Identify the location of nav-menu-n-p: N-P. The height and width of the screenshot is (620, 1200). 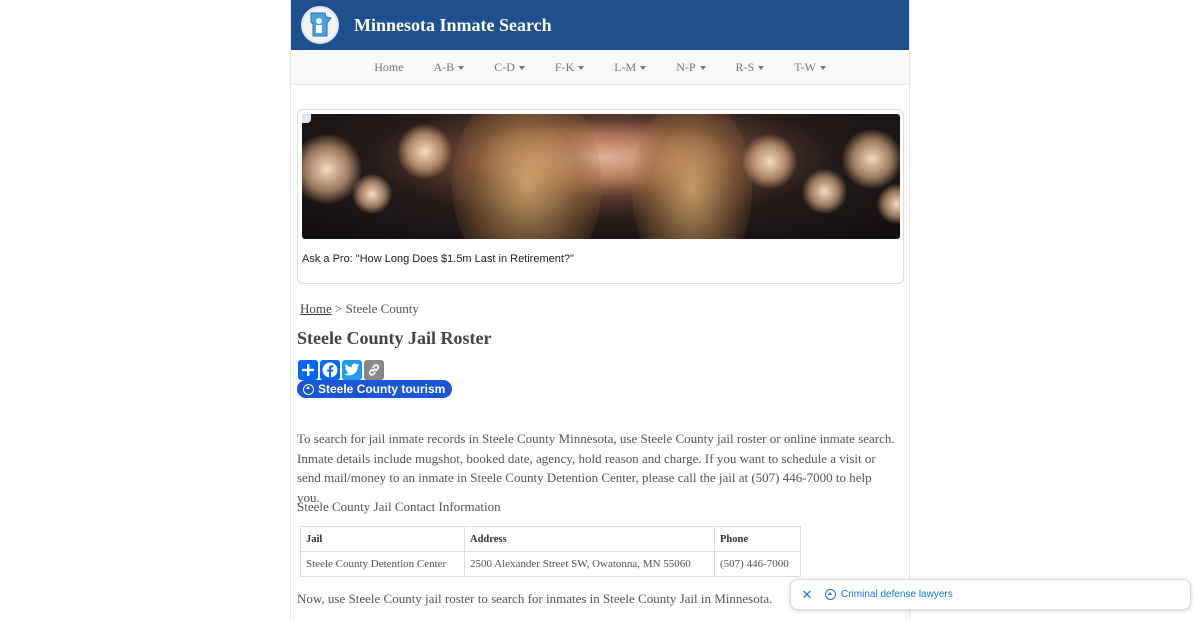
(690, 67).